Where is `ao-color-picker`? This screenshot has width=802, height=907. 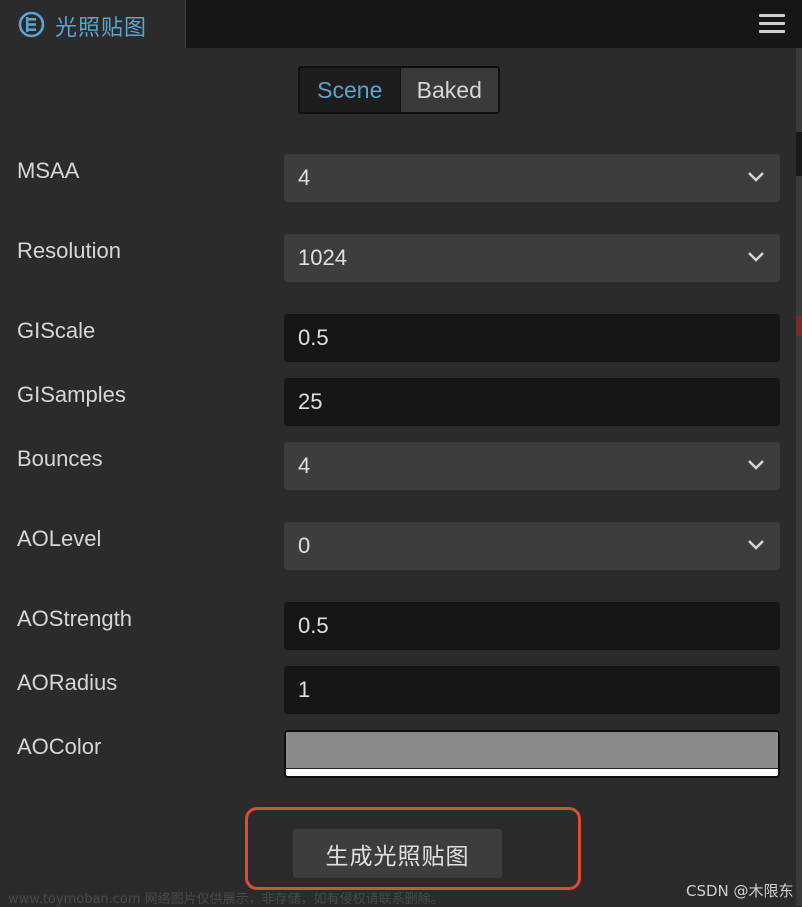 ao-color-picker is located at coordinates (532, 754).